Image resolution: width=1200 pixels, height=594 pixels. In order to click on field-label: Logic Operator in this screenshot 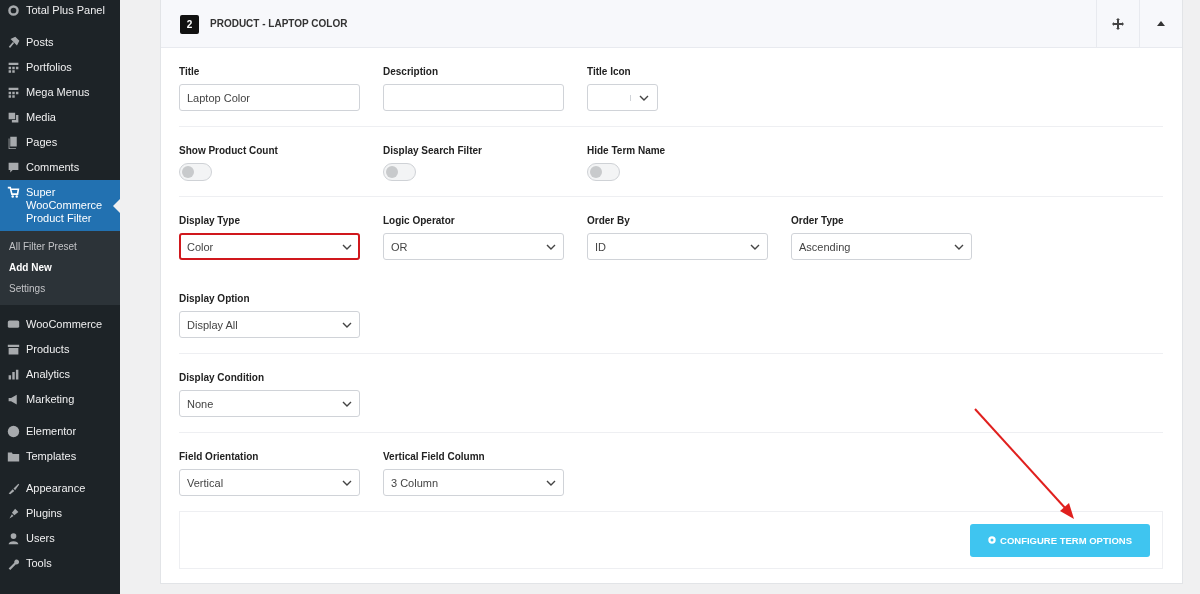, I will do `click(419, 221)`.